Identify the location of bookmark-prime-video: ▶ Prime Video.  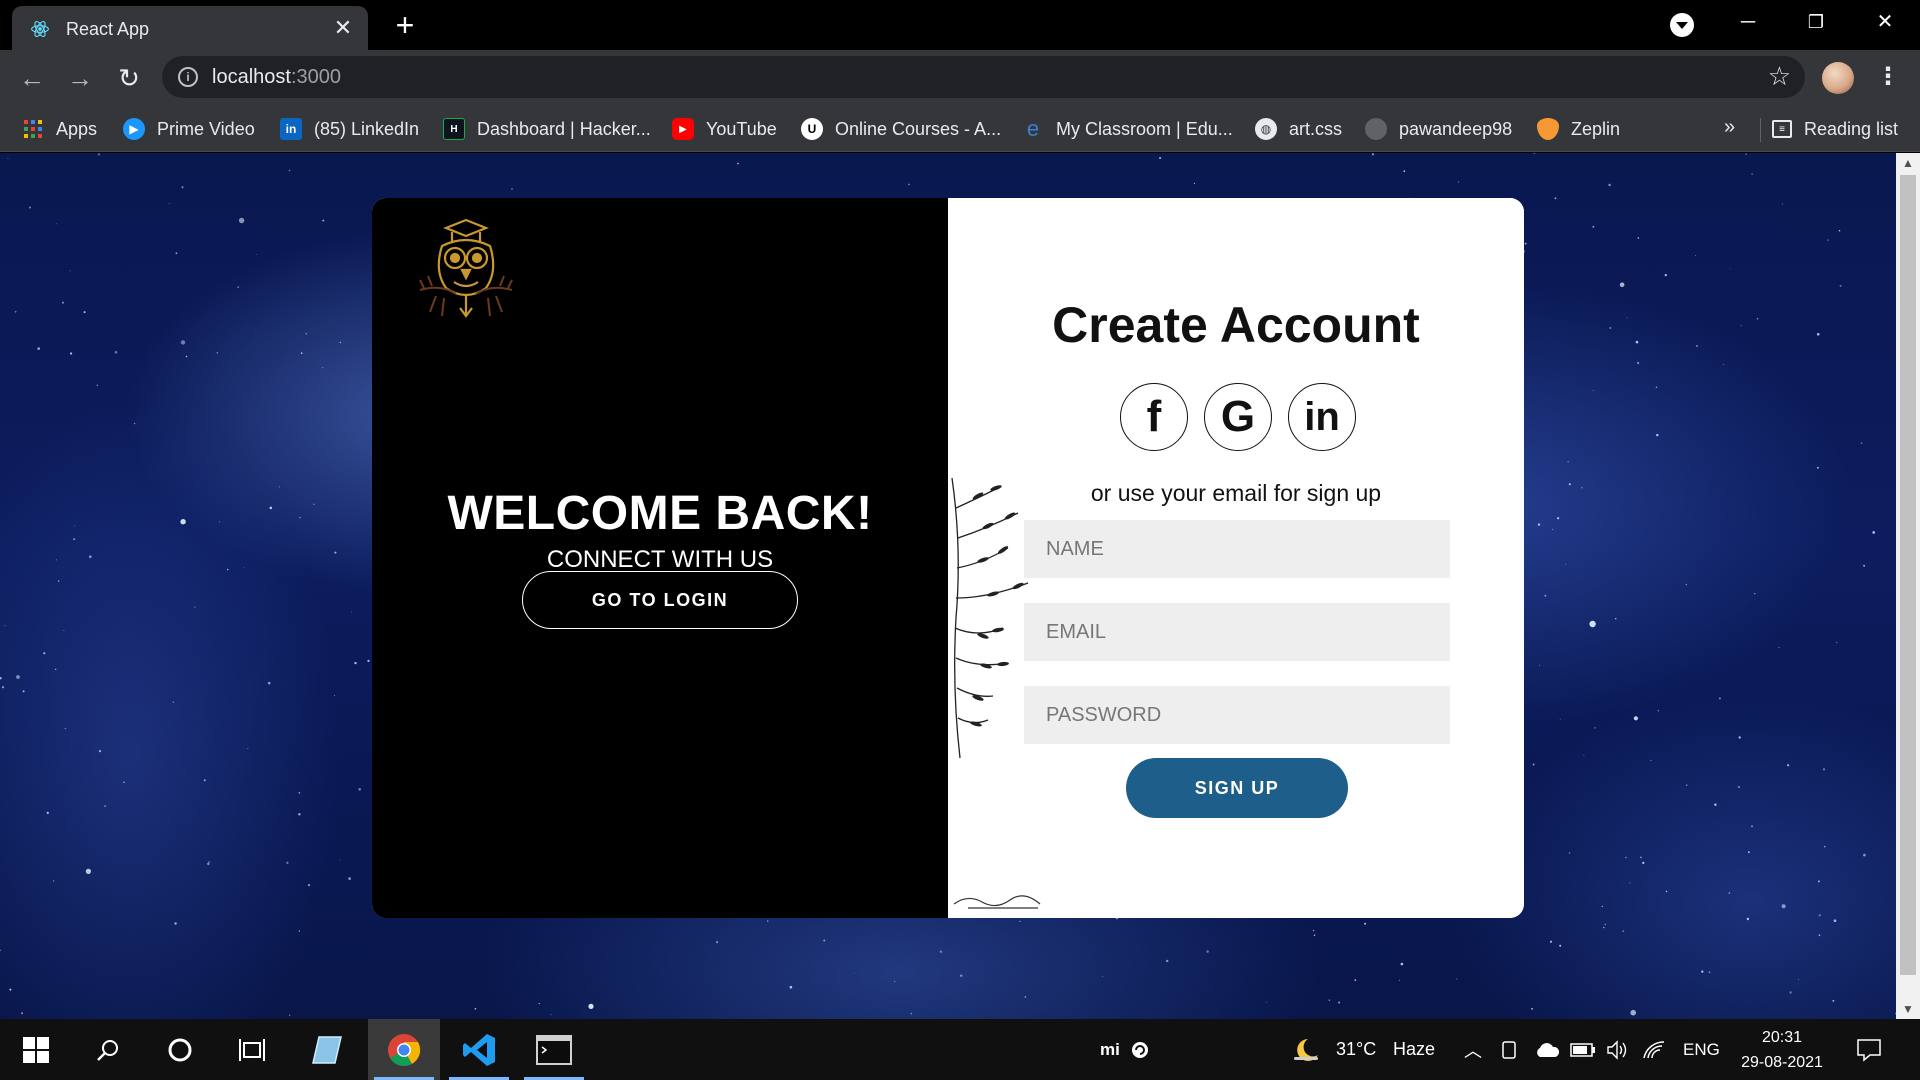
(189, 129).